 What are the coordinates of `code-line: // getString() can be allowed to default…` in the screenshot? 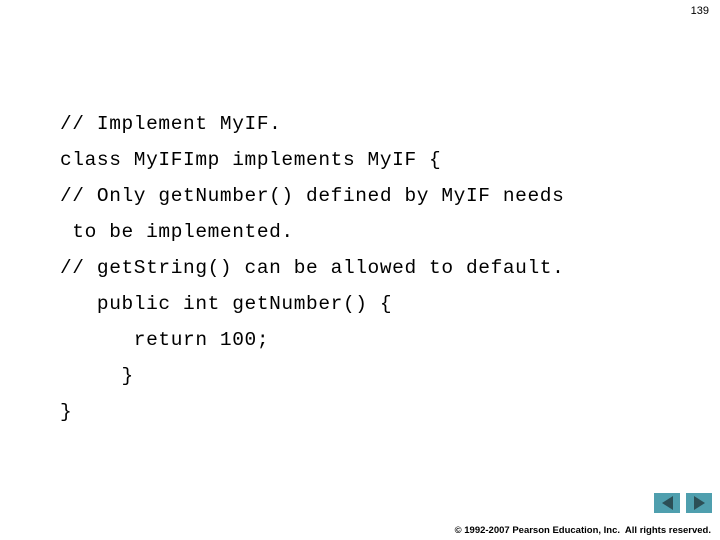 It's located at (312, 268).